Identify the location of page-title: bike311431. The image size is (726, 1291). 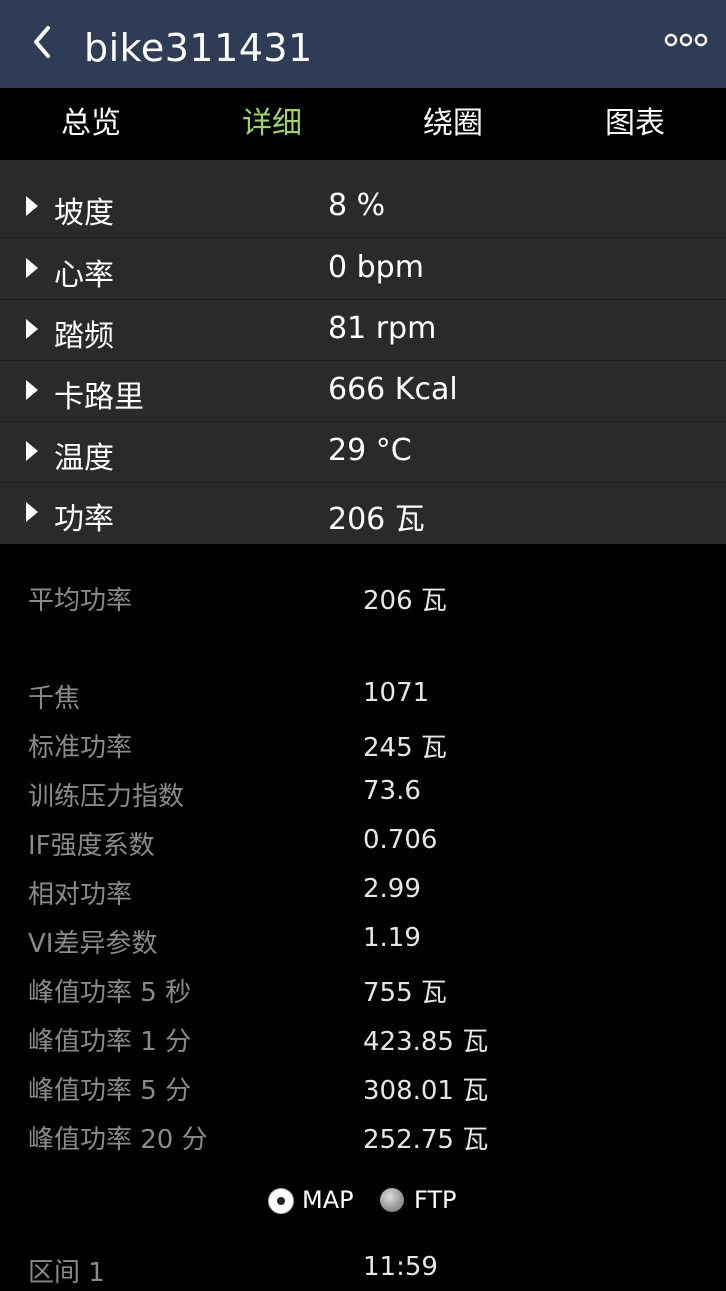
(198, 48).